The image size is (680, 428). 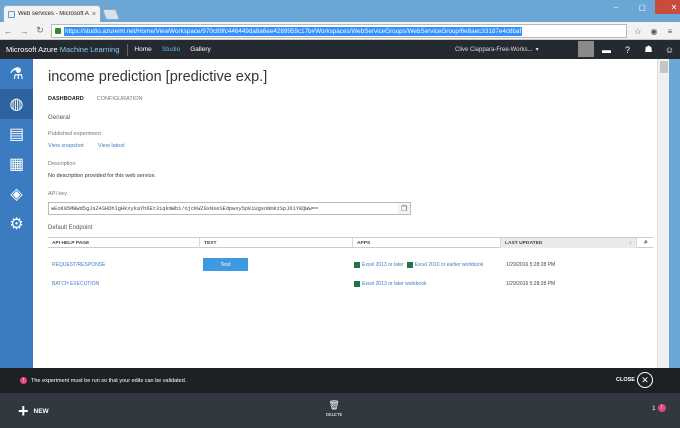 What do you see at coordinates (142, 49) in the screenshot?
I see `nav-home: Home` at bounding box center [142, 49].